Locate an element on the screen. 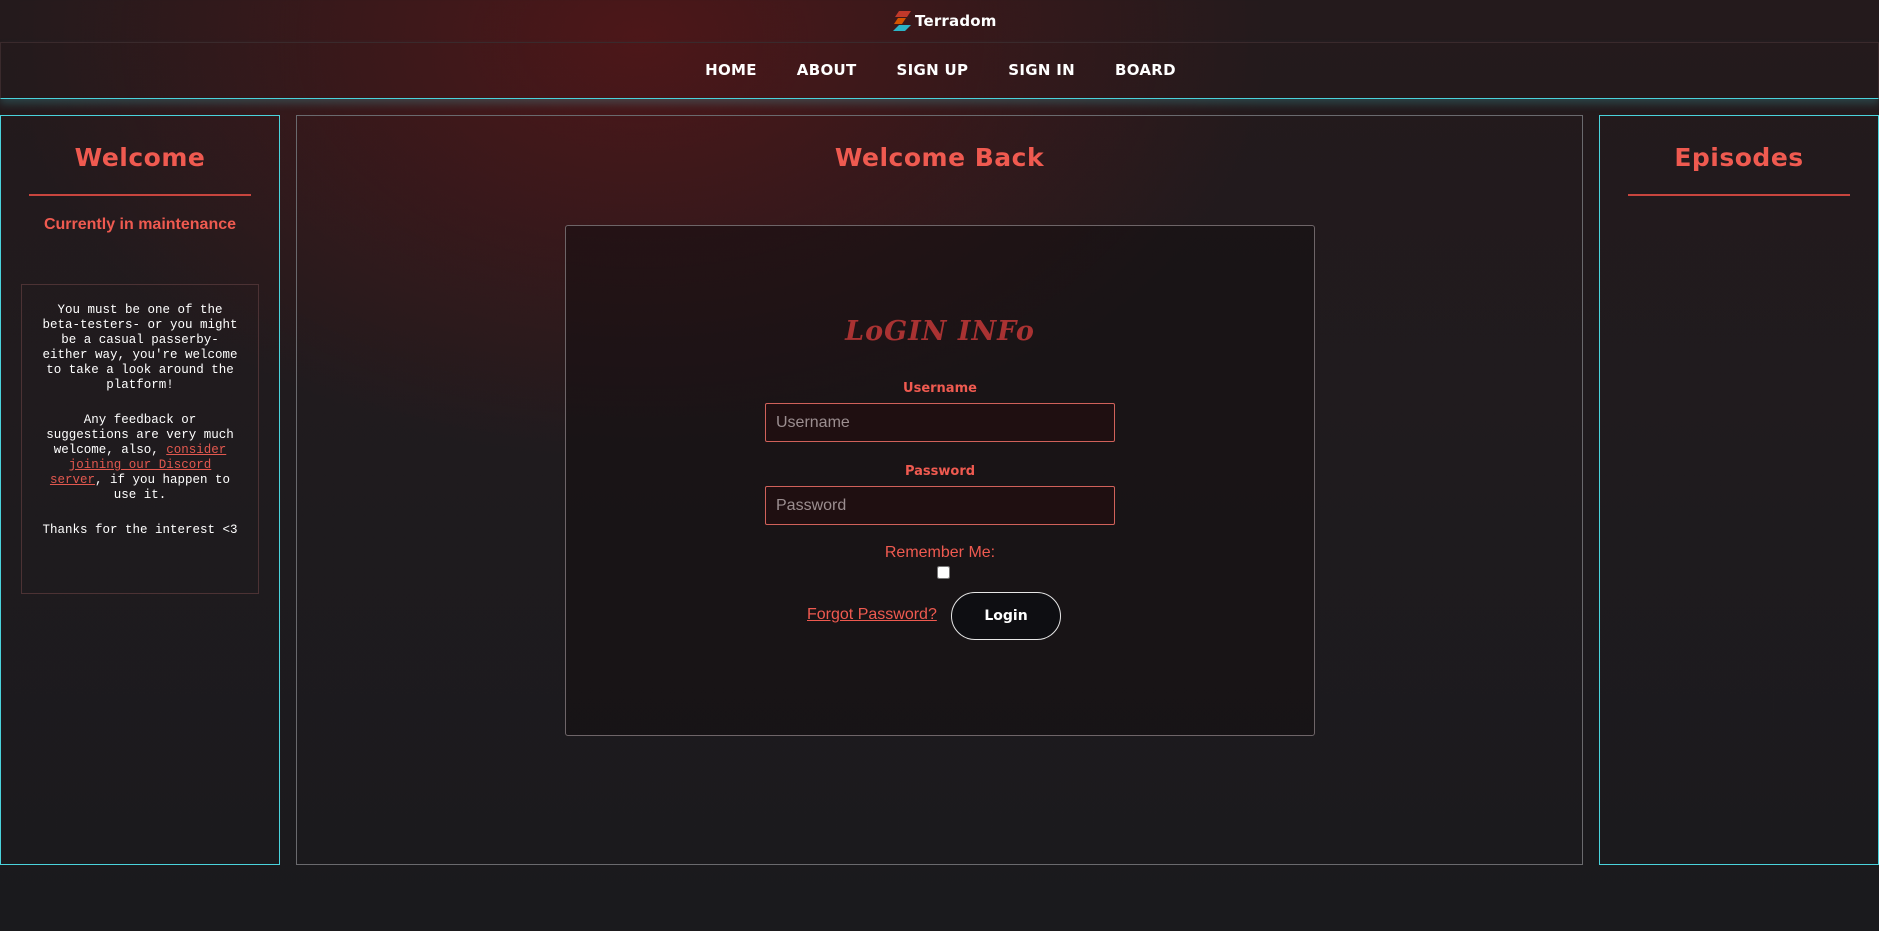 This screenshot has width=1879, height=931. remember-me-checkbox is located at coordinates (943, 572).